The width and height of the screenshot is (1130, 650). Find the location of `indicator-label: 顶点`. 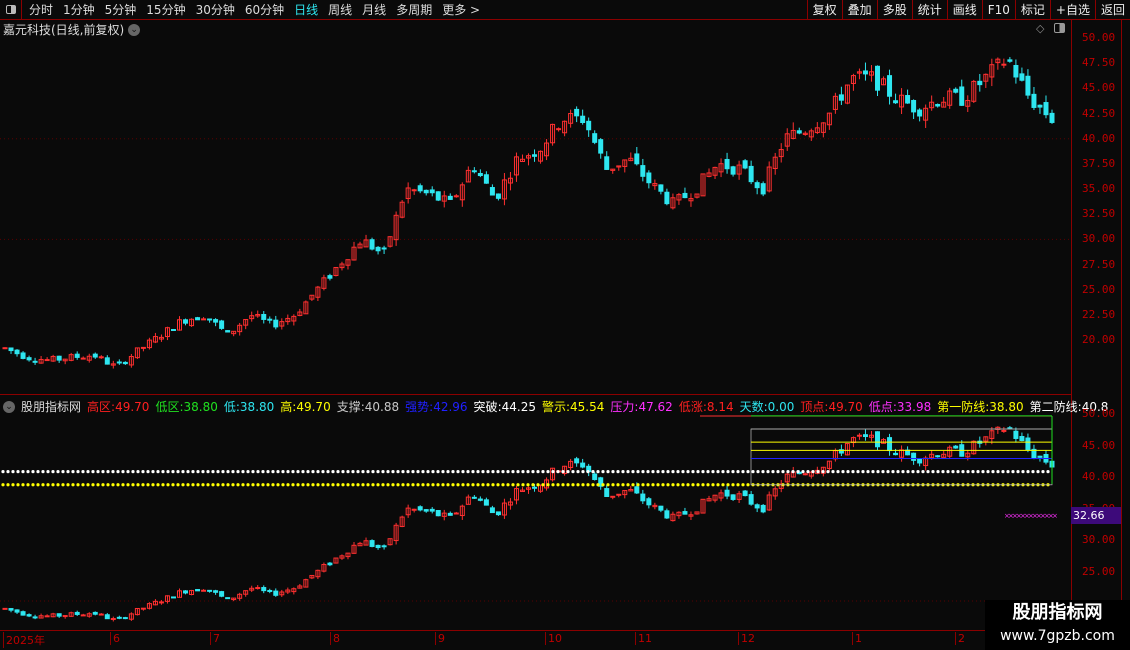

indicator-label: 顶点 is located at coordinates (812, 407).